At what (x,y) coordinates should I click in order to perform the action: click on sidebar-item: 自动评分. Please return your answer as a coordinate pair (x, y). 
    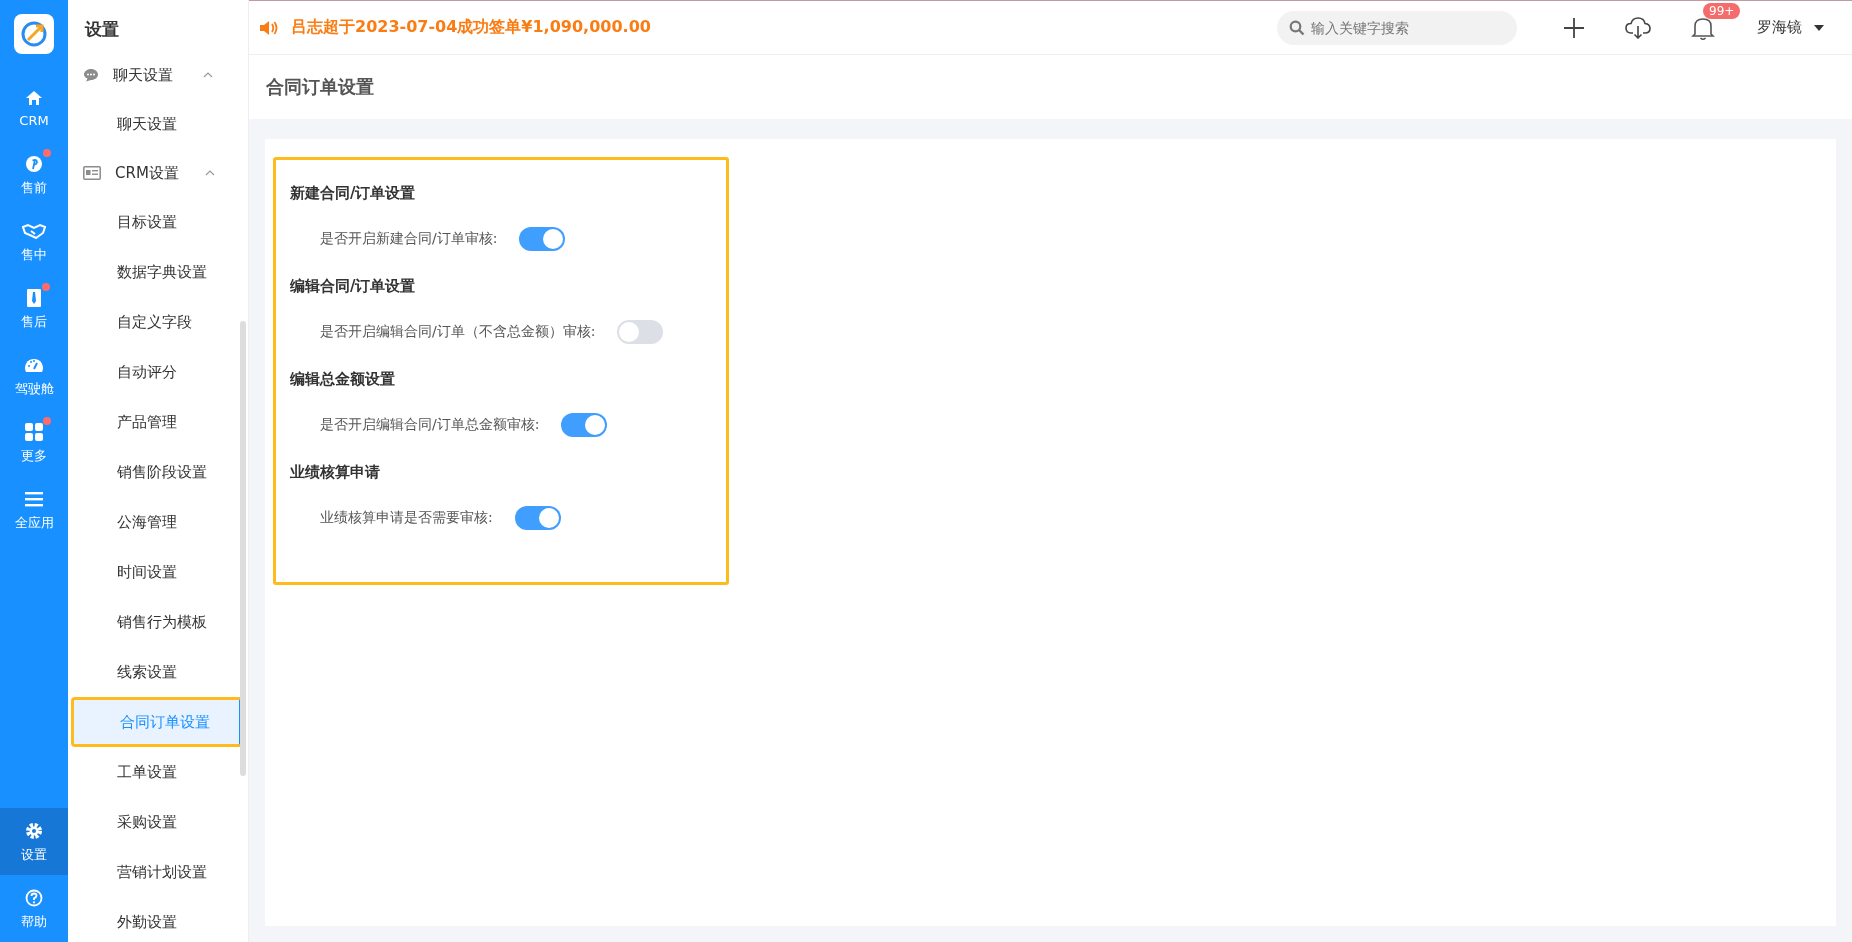
    Looking at the image, I should click on (158, 372).